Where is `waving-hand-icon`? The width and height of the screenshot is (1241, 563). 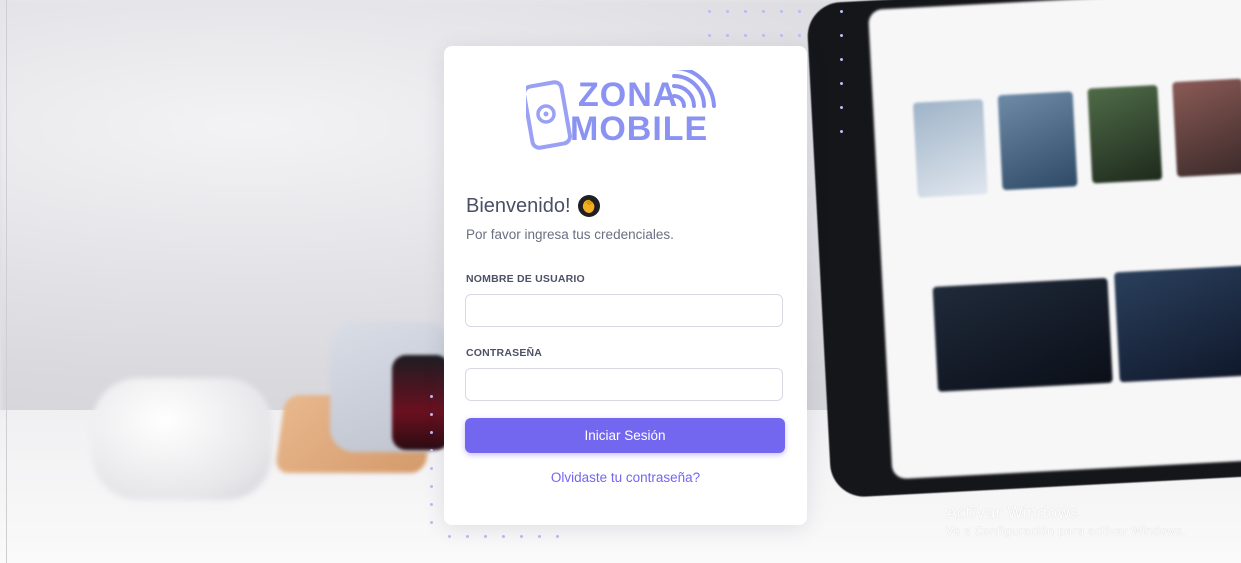 waving-hand-icon is located at coordinates (588, 206).